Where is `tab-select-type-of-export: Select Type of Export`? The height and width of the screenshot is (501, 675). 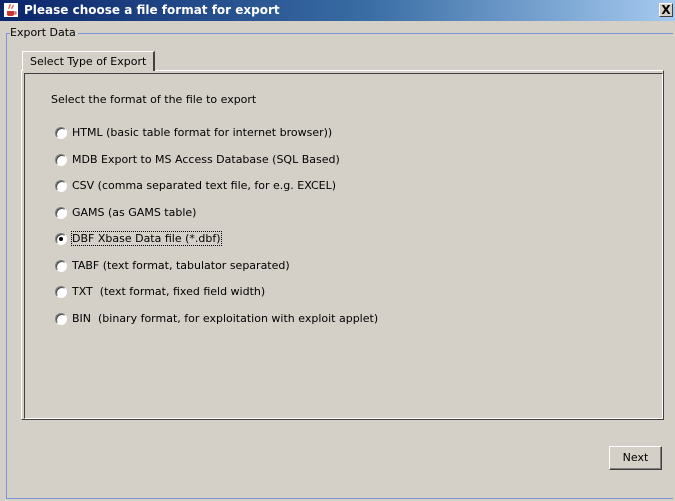 tab-select-type-of-export: Select Type of Export is located at coordinates (89, 61).